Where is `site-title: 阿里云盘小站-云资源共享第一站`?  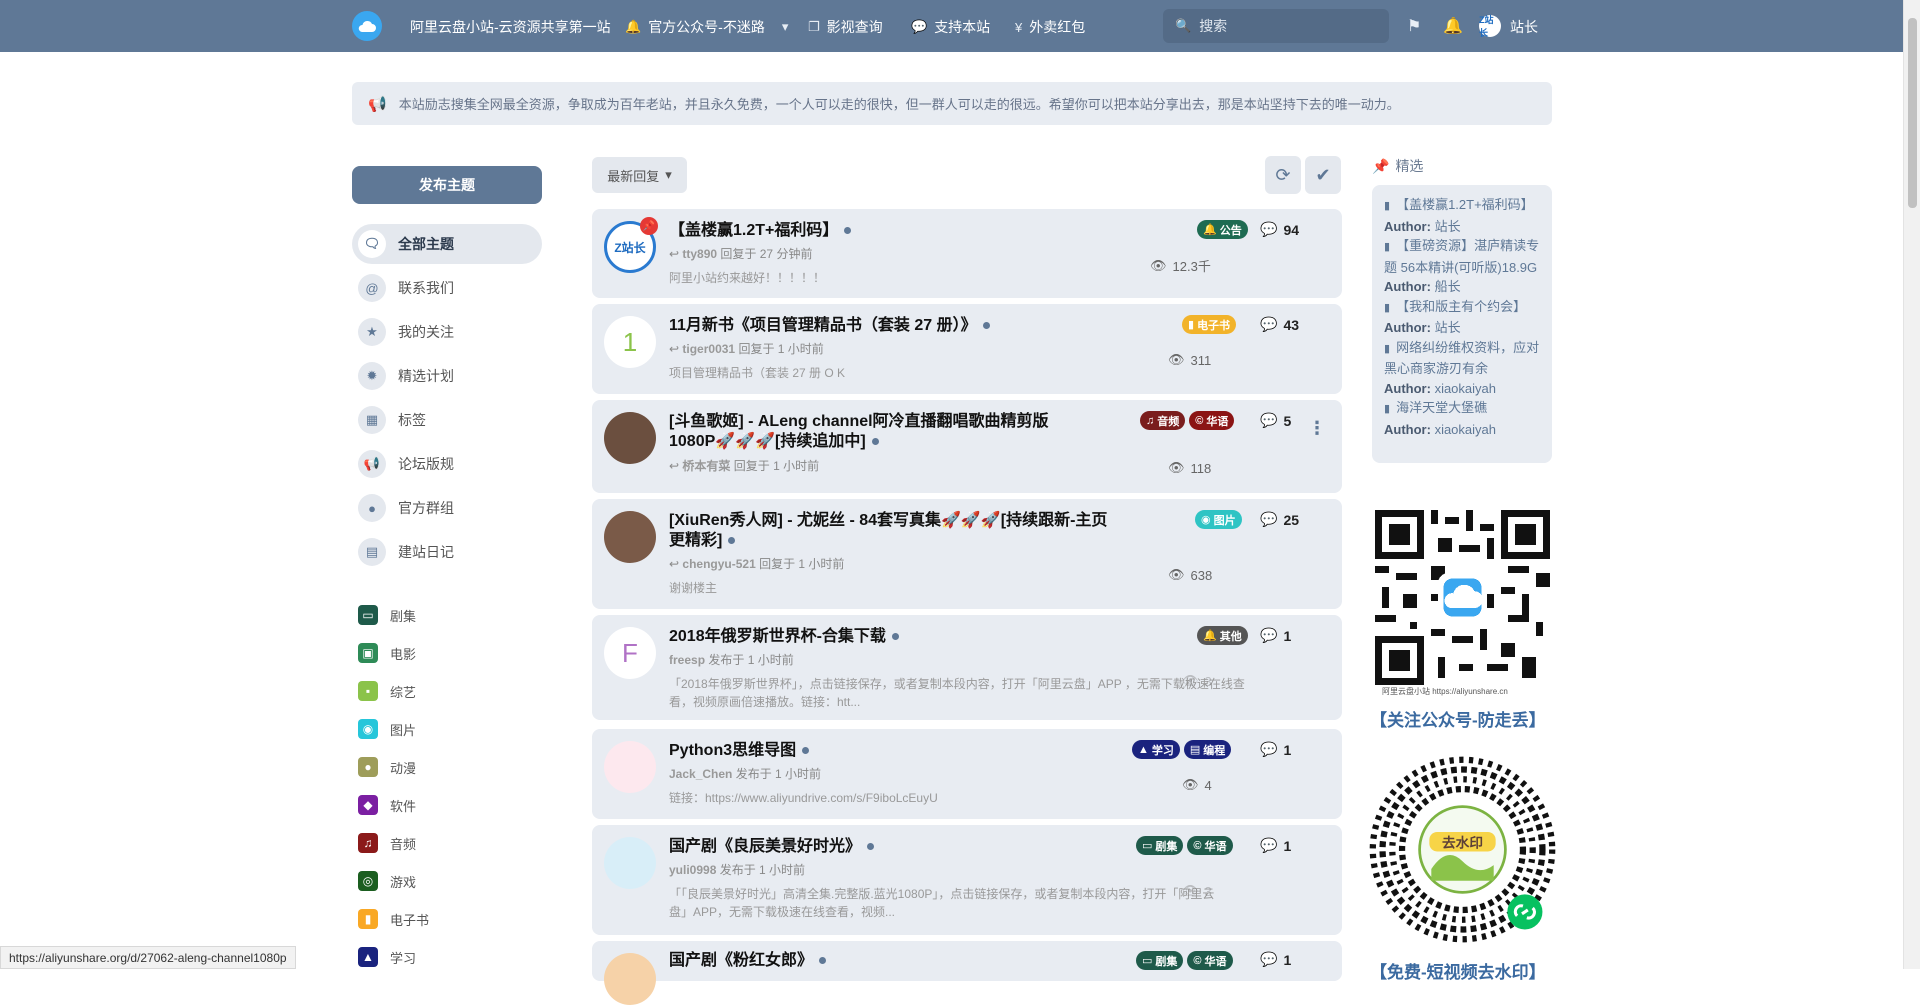
site-title: 阿里云盘小站-云资源共享第一站 is located at coordinates (510, 27).